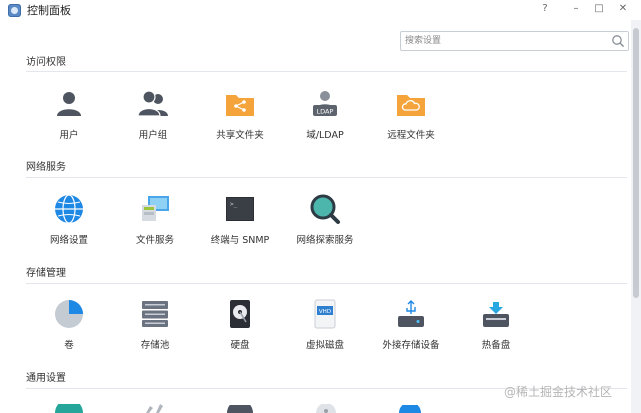 The width and height of the screenshot is (641, 413). What do you see at coordinates (240, 117) in the screenshot?
I see `item-share-folder: 共享文件夹` at bounding box center [240, 117].